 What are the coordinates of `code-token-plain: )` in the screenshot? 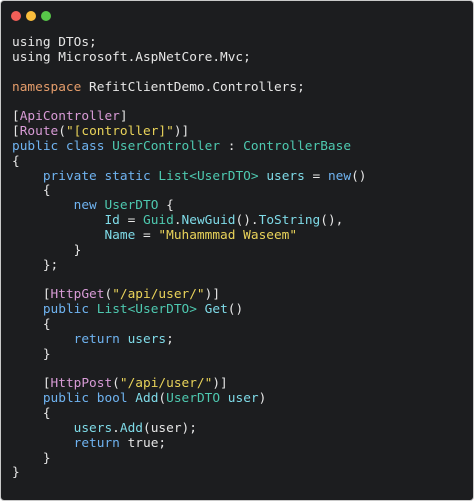 It's located at (262, 399).